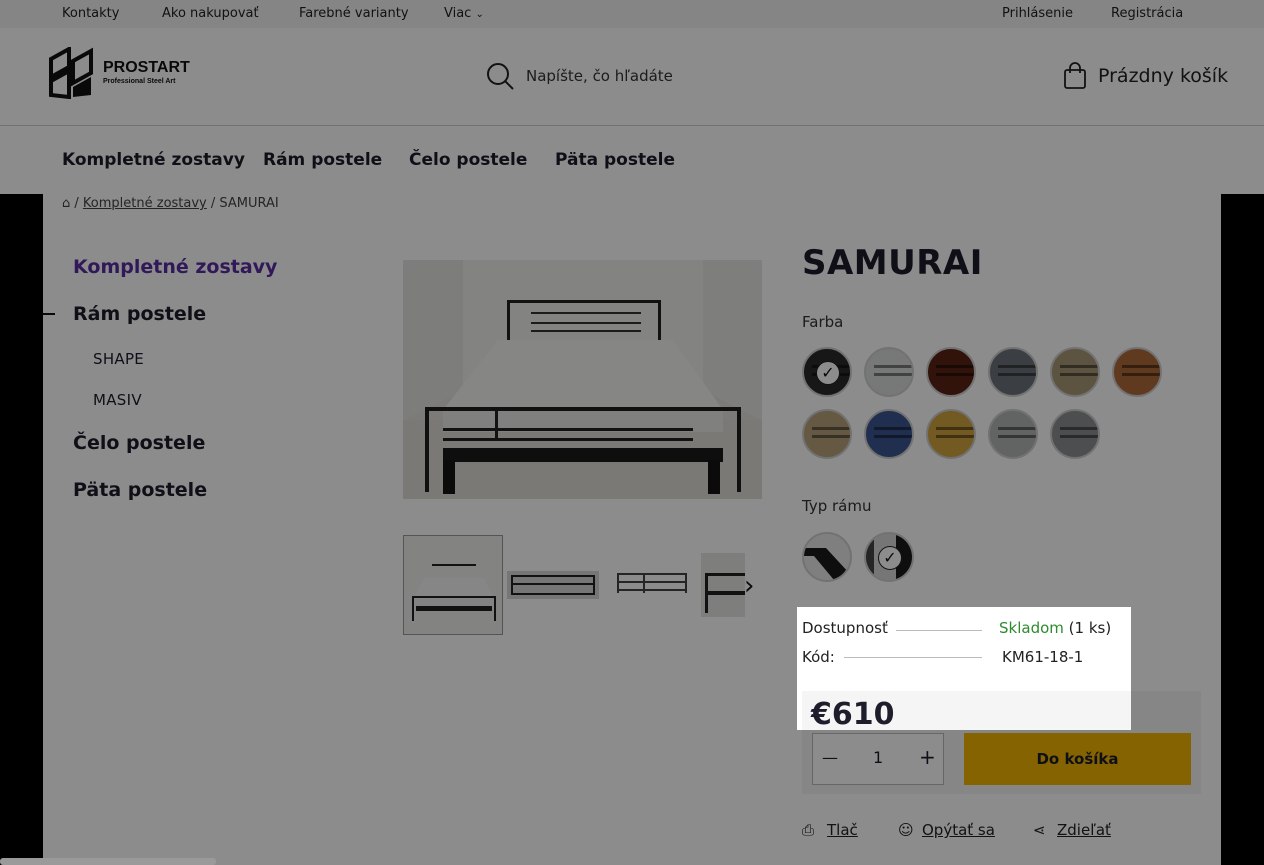 Image resolution: width=1264 pixels, height=865 pixels. I want to click on breadcrumb-parent: Kompletné zostavy, so click(145, 203).